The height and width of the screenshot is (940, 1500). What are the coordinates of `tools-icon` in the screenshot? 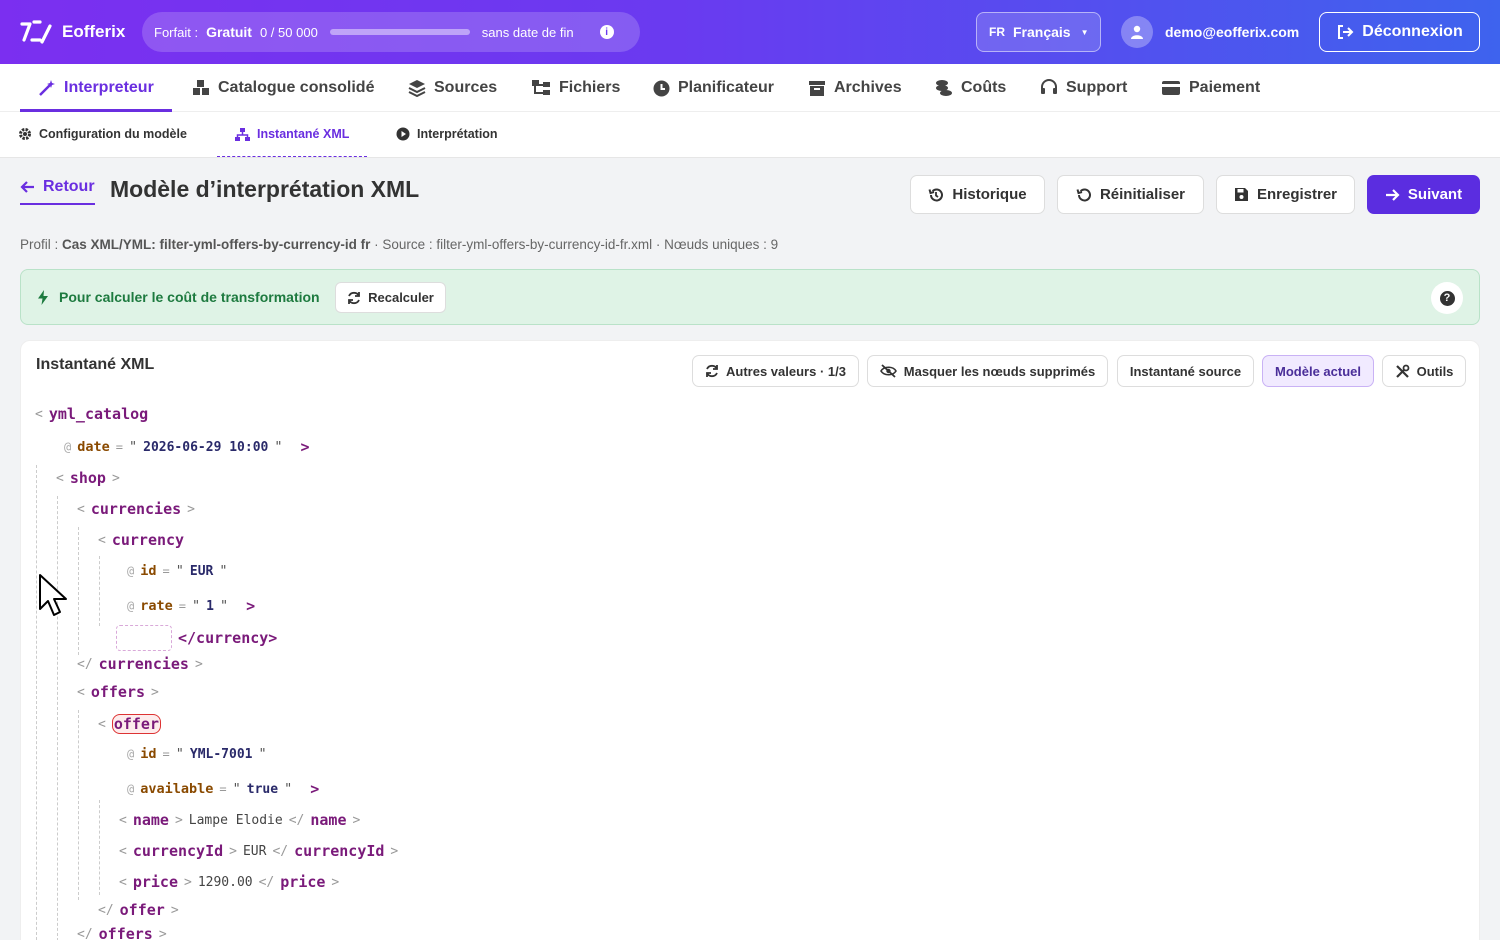 It's located at (1402, 371).